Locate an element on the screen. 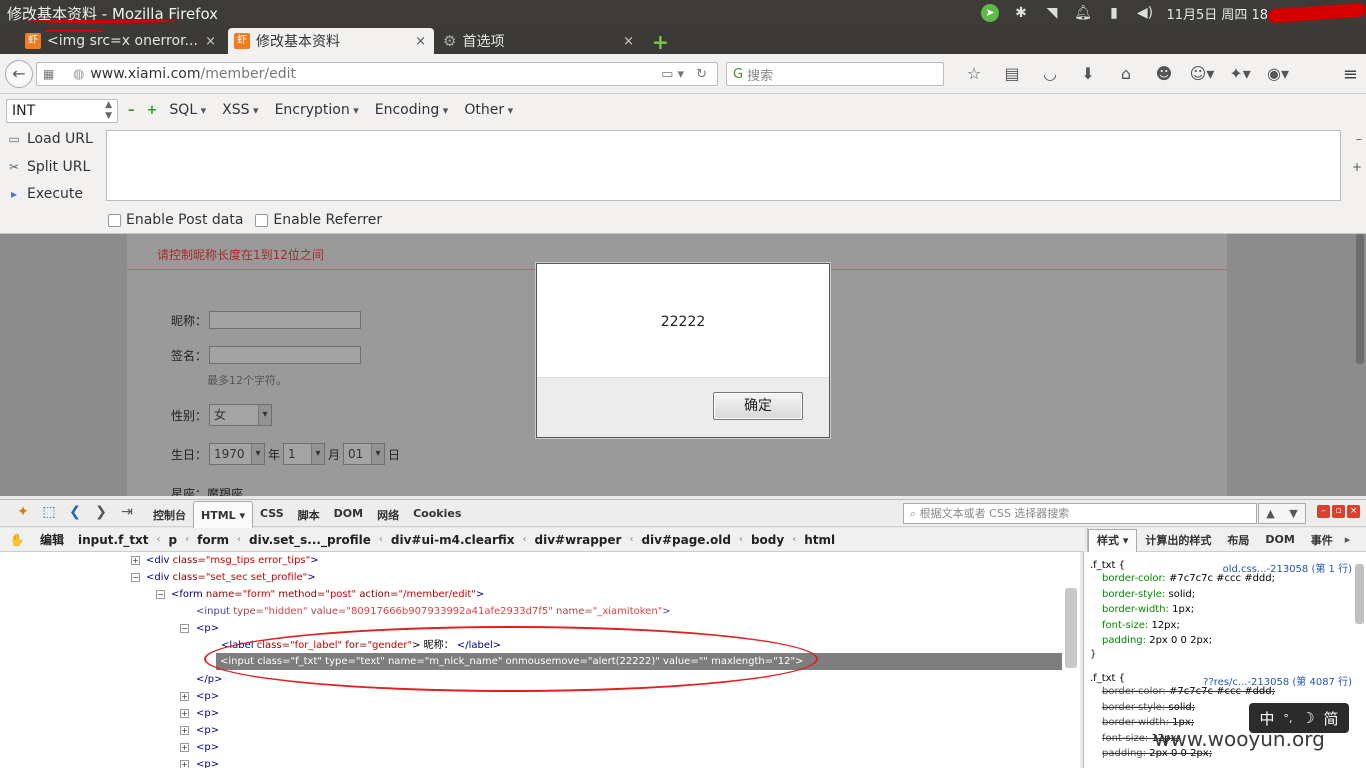 This screenshot has height=768, width=1366. type-select: INT ▲ ▼ is located at coordinates (62, 111).